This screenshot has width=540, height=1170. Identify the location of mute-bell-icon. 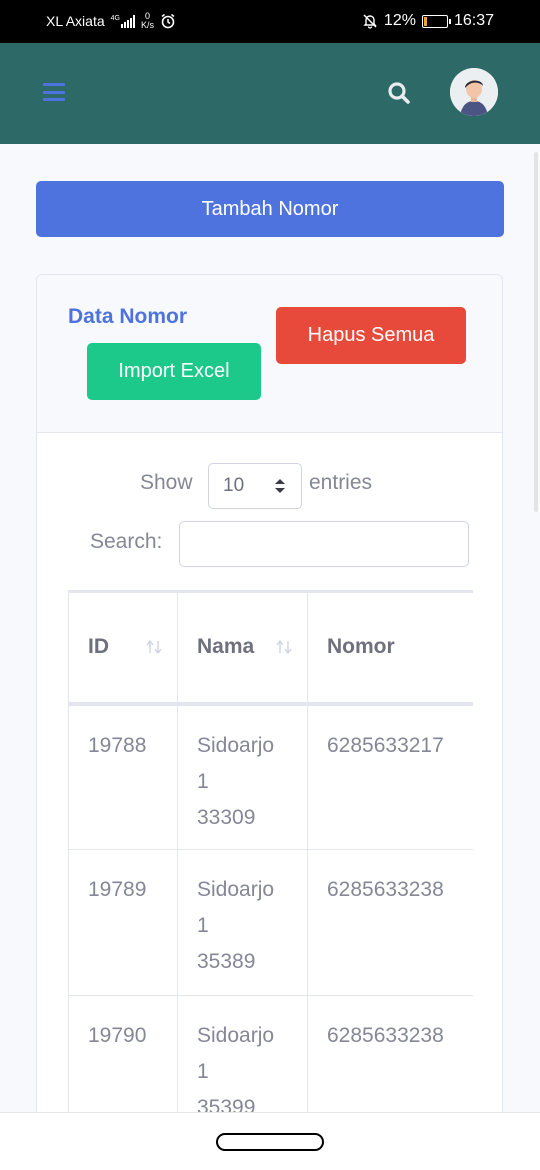
(370, 21).